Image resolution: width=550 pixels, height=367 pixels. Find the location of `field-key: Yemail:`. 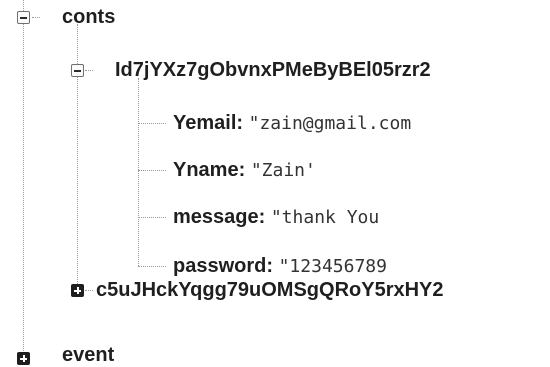

field-key: Yemail: is located at coordinates (208, 123).